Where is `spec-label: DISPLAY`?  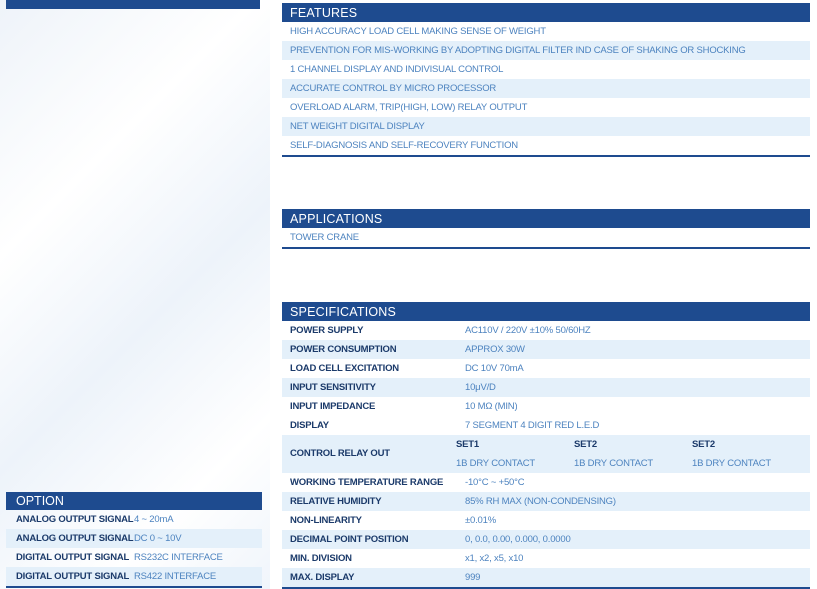 spec-label: DISPLAY is located at coordinates (309, 425).